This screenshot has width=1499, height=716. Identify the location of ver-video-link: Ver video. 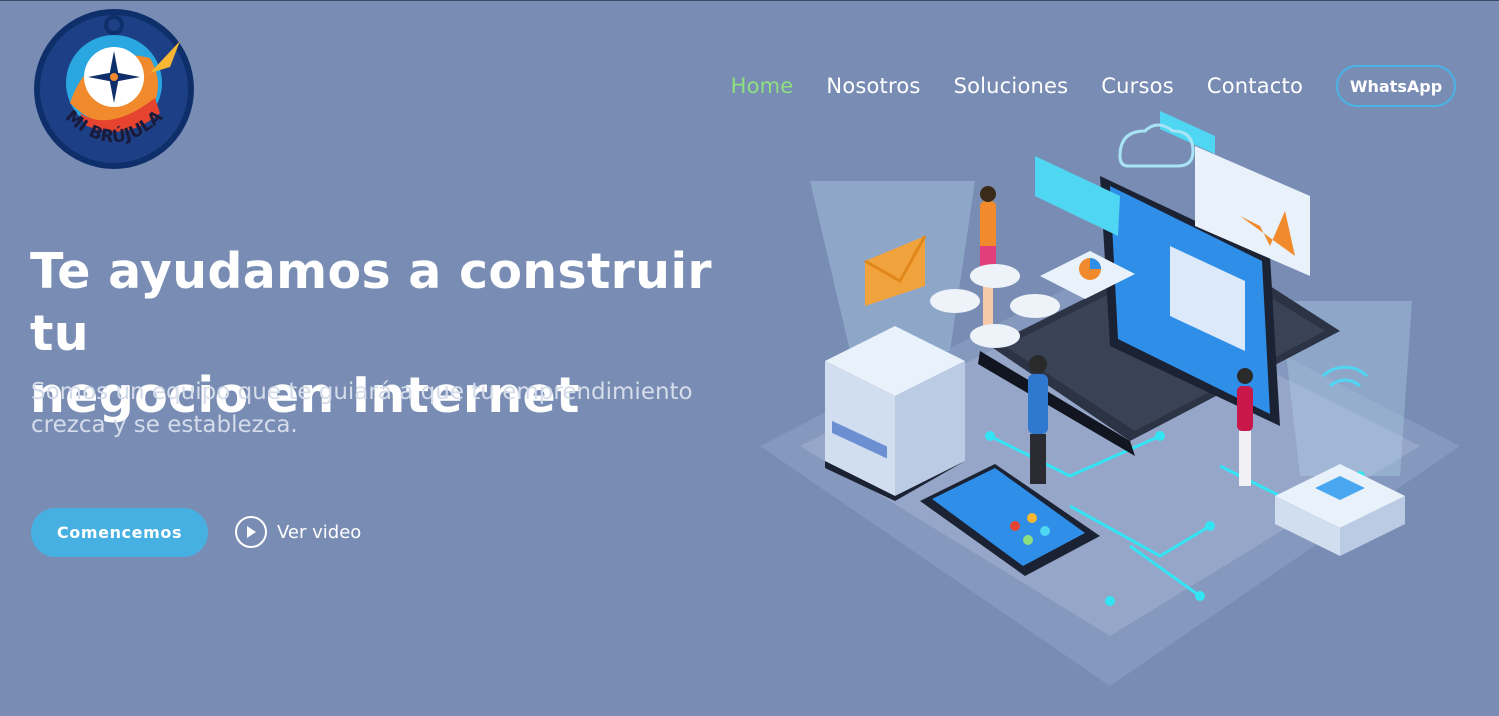
(298, 532).